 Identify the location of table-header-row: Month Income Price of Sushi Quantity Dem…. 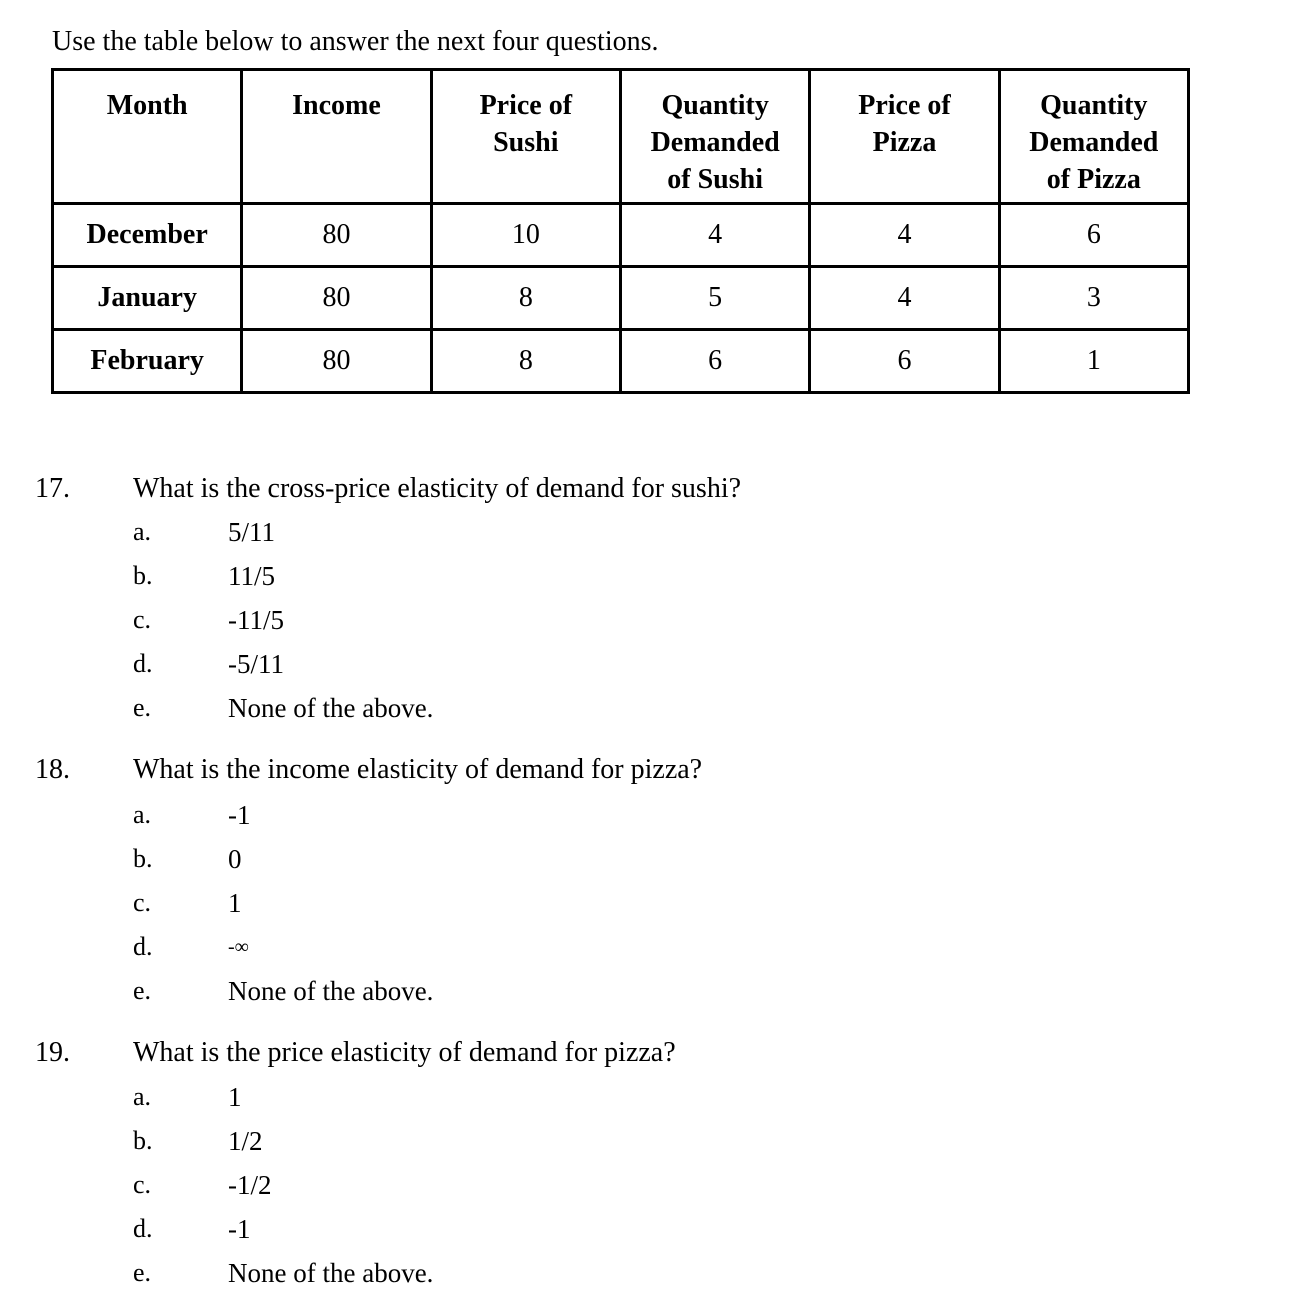
(620, 136).